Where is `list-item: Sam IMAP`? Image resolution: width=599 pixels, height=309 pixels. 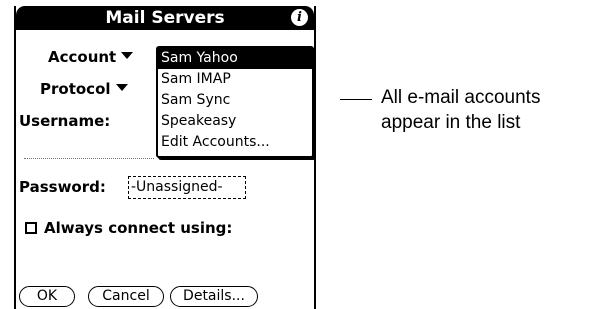 list-item: Sam IMAP is located at coordinates (235, 79).